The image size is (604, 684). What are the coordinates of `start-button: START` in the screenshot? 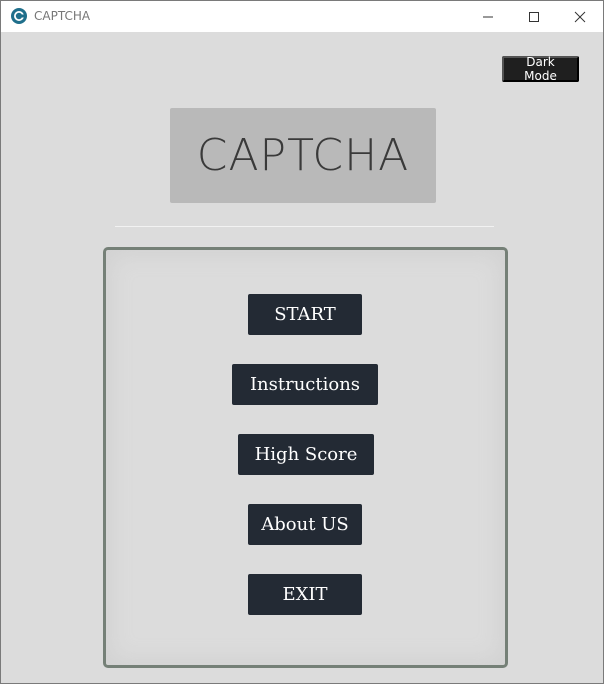 It's located at (305, 314).